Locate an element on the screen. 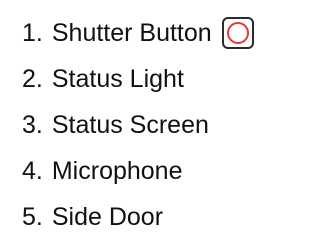 The height and width of the screenshot is (244, 333). legend-number: 2. is located at coordinates (32, 79).